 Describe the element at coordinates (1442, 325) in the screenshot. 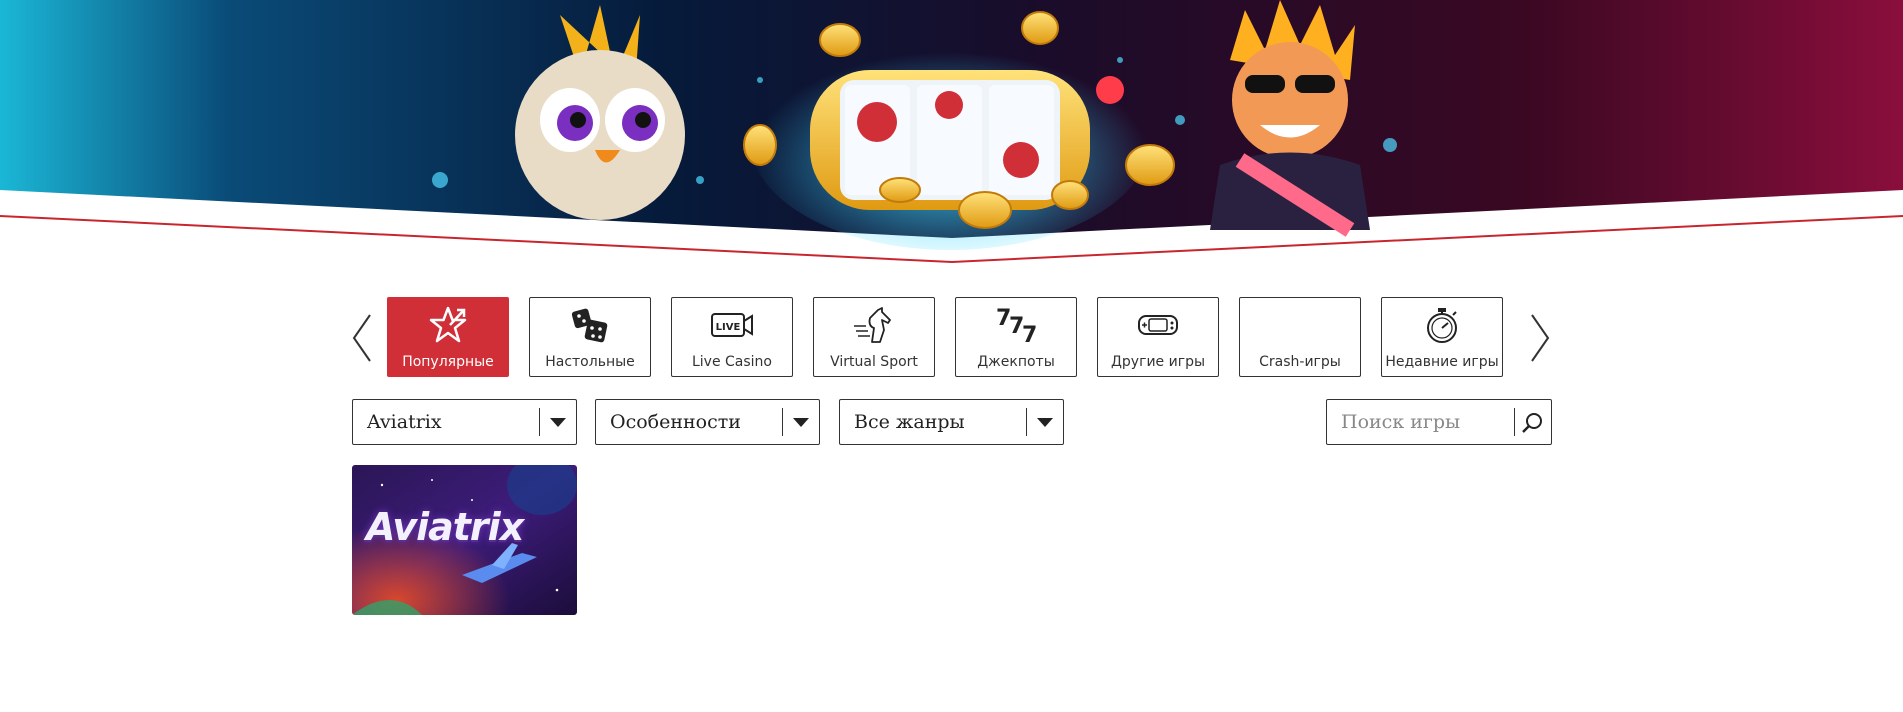

I see `stopwatch-icon` at that location.